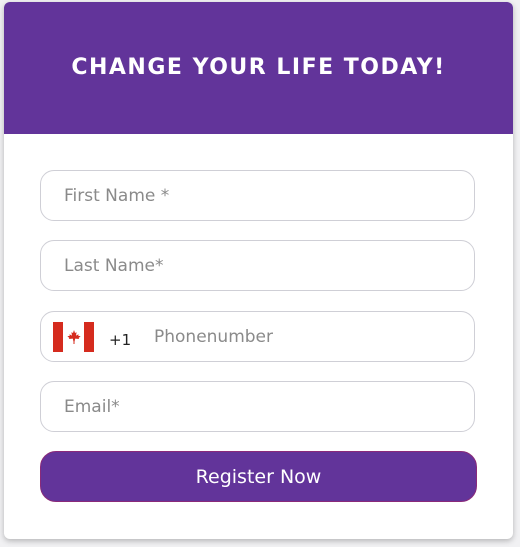 Image resolution: width=520 pixels, height=547 pixels. Describe the element at coordinates (120, 340) in the screenshot. I see `dial-code: +1` at that location.